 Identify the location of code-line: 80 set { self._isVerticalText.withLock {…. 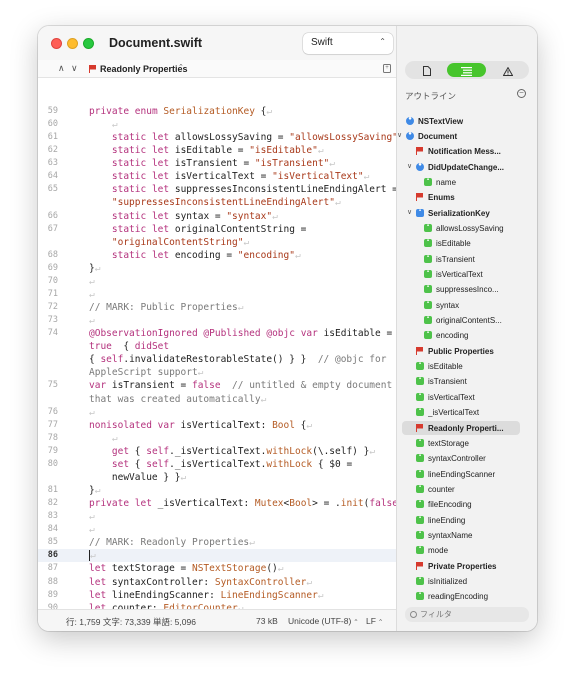
(217, 464).